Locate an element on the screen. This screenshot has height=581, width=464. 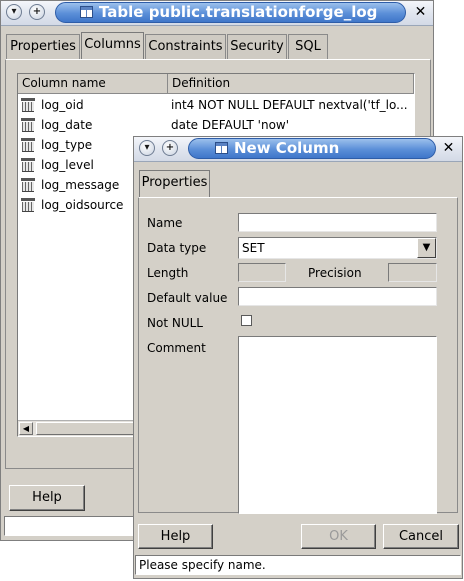
column-definition: date DEFAULT 'now' is located at coordinates (230, 125).